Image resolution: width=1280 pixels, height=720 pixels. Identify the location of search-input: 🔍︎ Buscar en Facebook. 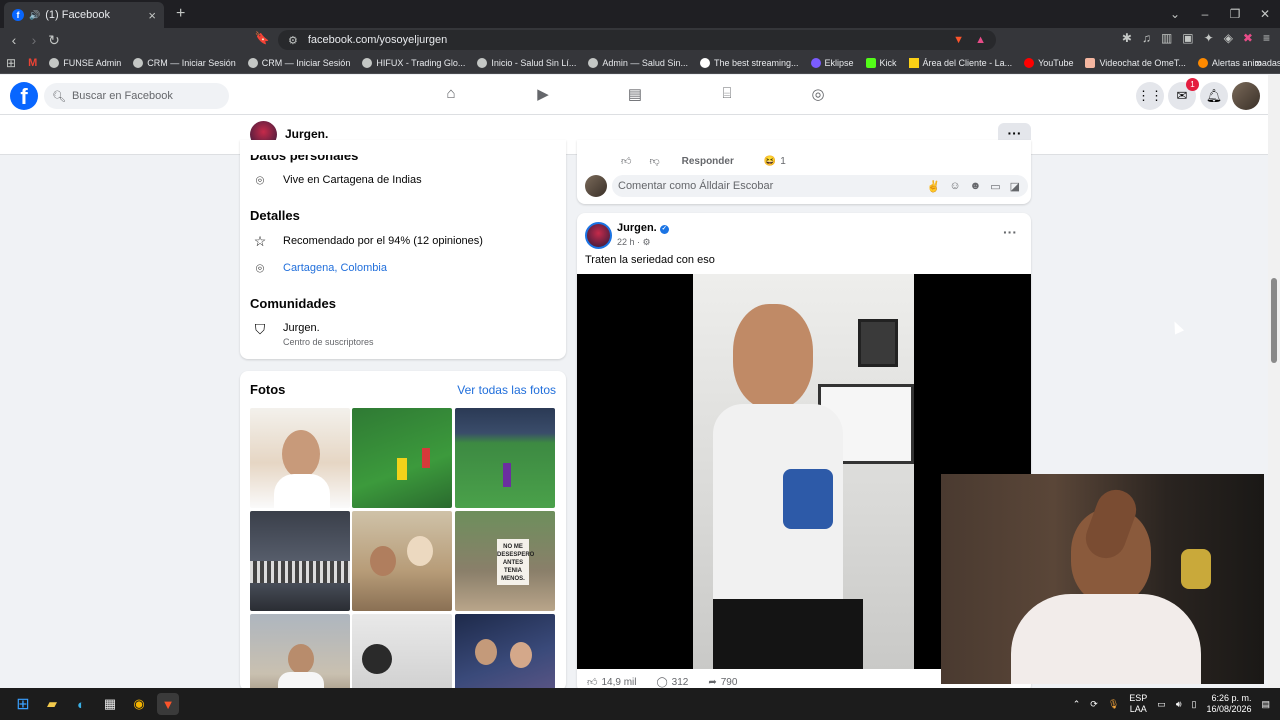
(136, 96).